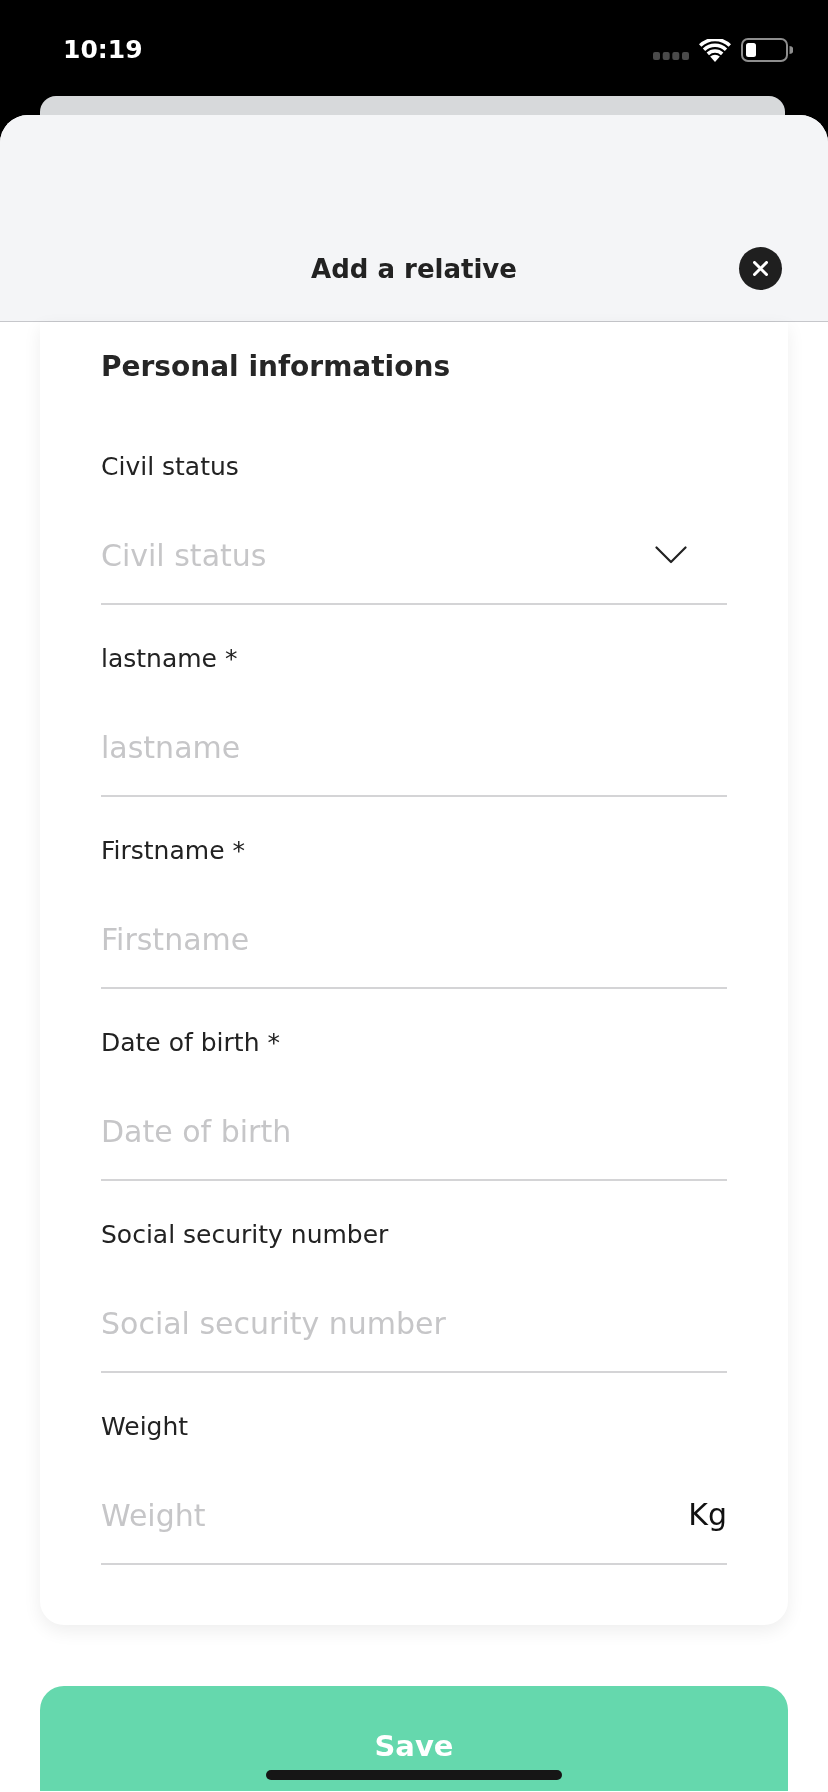 This screenshot has height=1792, width=828. I want to click on input-field: Firstname, so click(414, 954).